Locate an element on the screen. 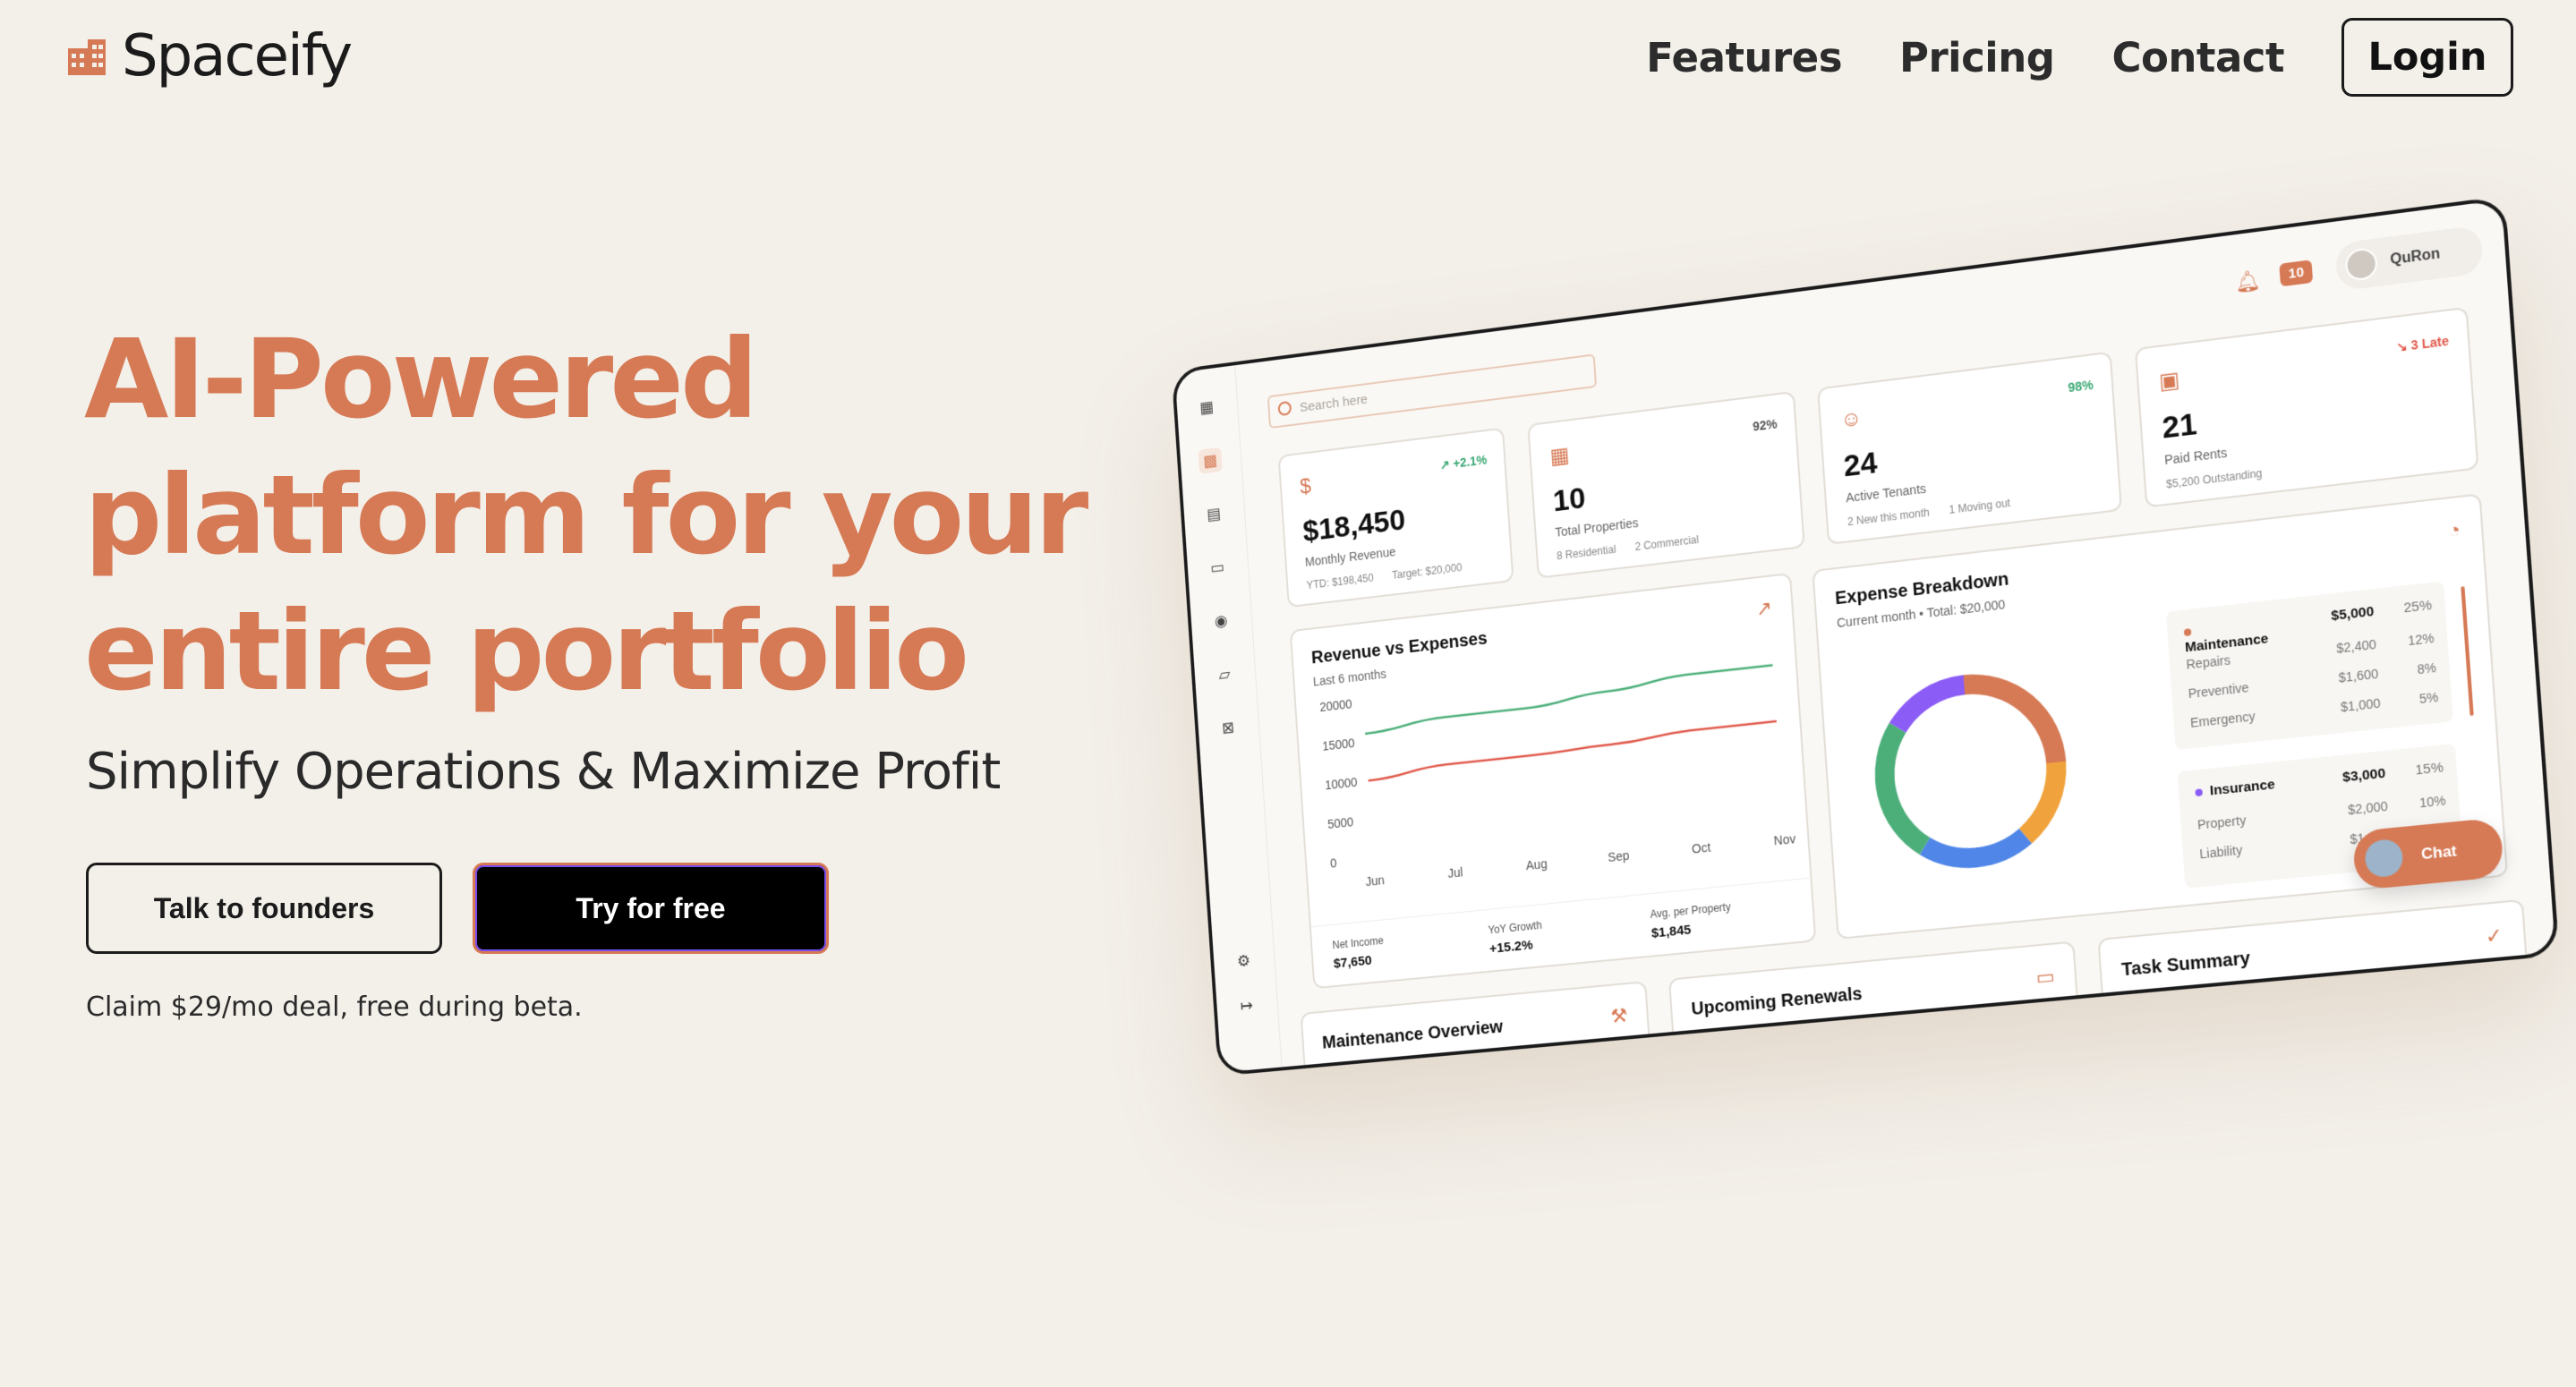 The height and width of the screenshot is (1387, 2576). wrench-icon: ⚒ is located at coordinates (1619, 1016).